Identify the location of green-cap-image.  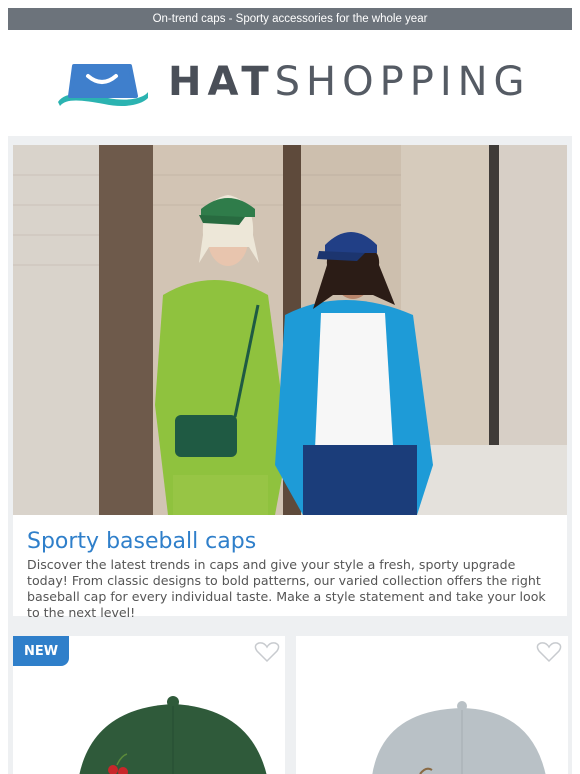
(173, 735).